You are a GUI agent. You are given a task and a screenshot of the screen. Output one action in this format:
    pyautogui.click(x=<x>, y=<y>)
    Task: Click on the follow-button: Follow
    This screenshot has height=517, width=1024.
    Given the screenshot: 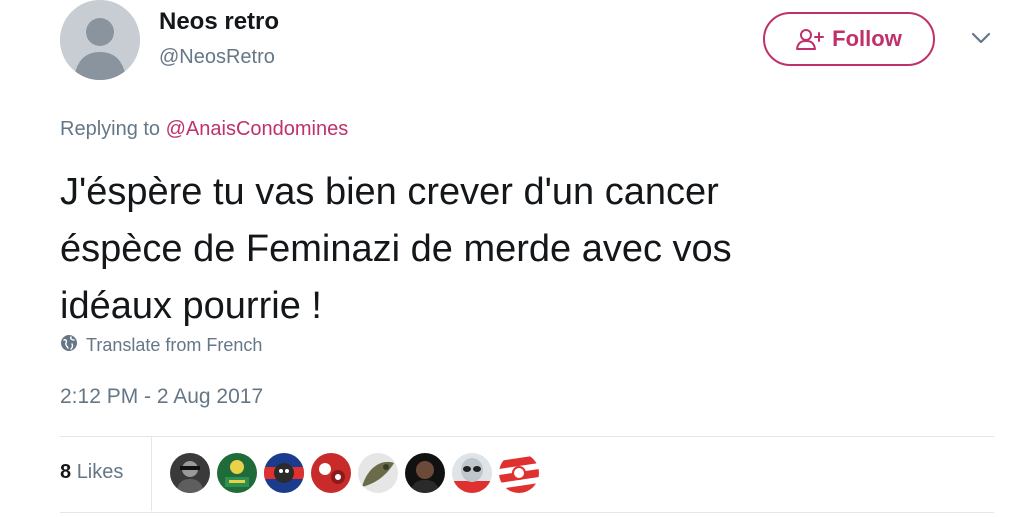 What is the action you would take?
    pyautogui.click(x=849, y=39)
    